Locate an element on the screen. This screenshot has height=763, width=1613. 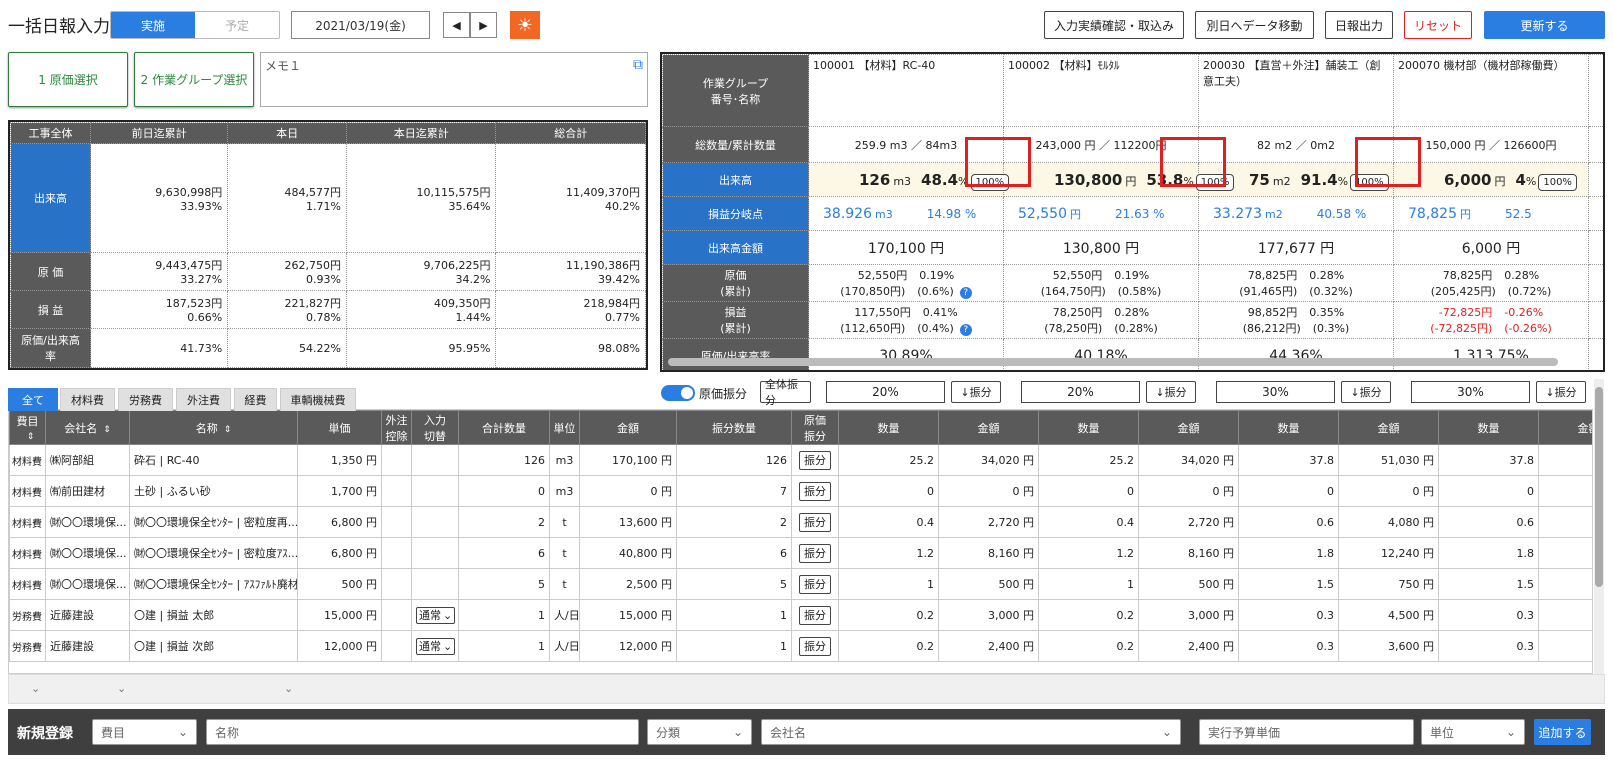
input-mode-select: 通常 ⌄ is located at coordinates (436, 615).